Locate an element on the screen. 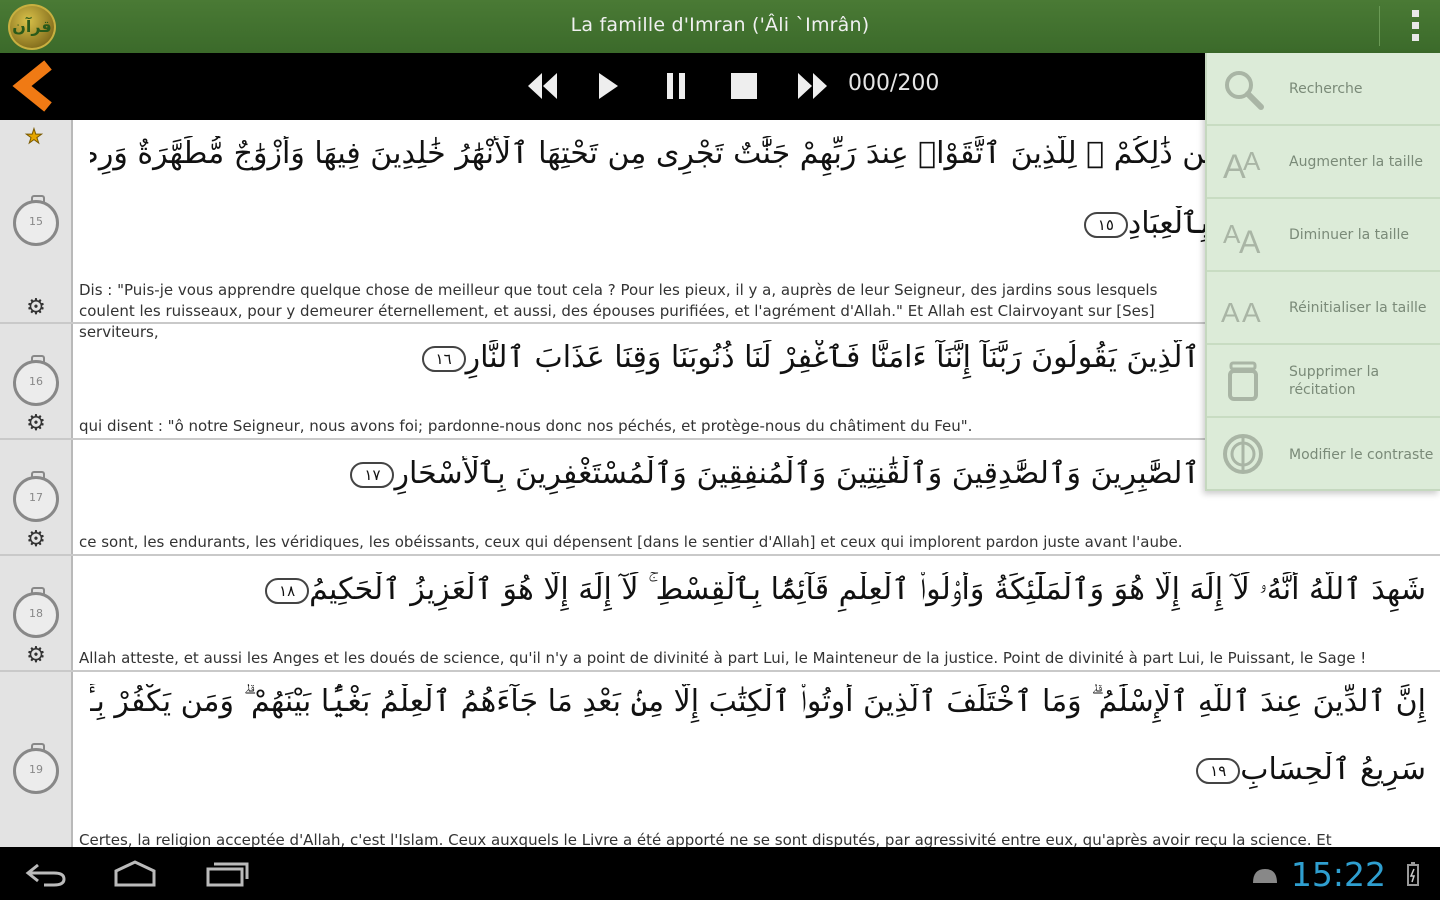 This screenshot has width=1440, height=900. verse-number-marker: ١٦ is located at coordinates (443, 358).